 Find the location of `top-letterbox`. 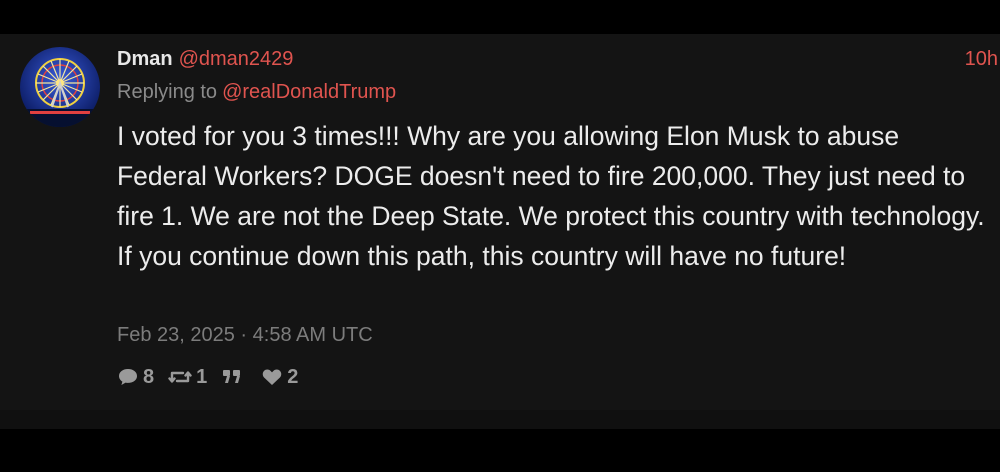

top-letterbox is located at coordinates (500, 17).